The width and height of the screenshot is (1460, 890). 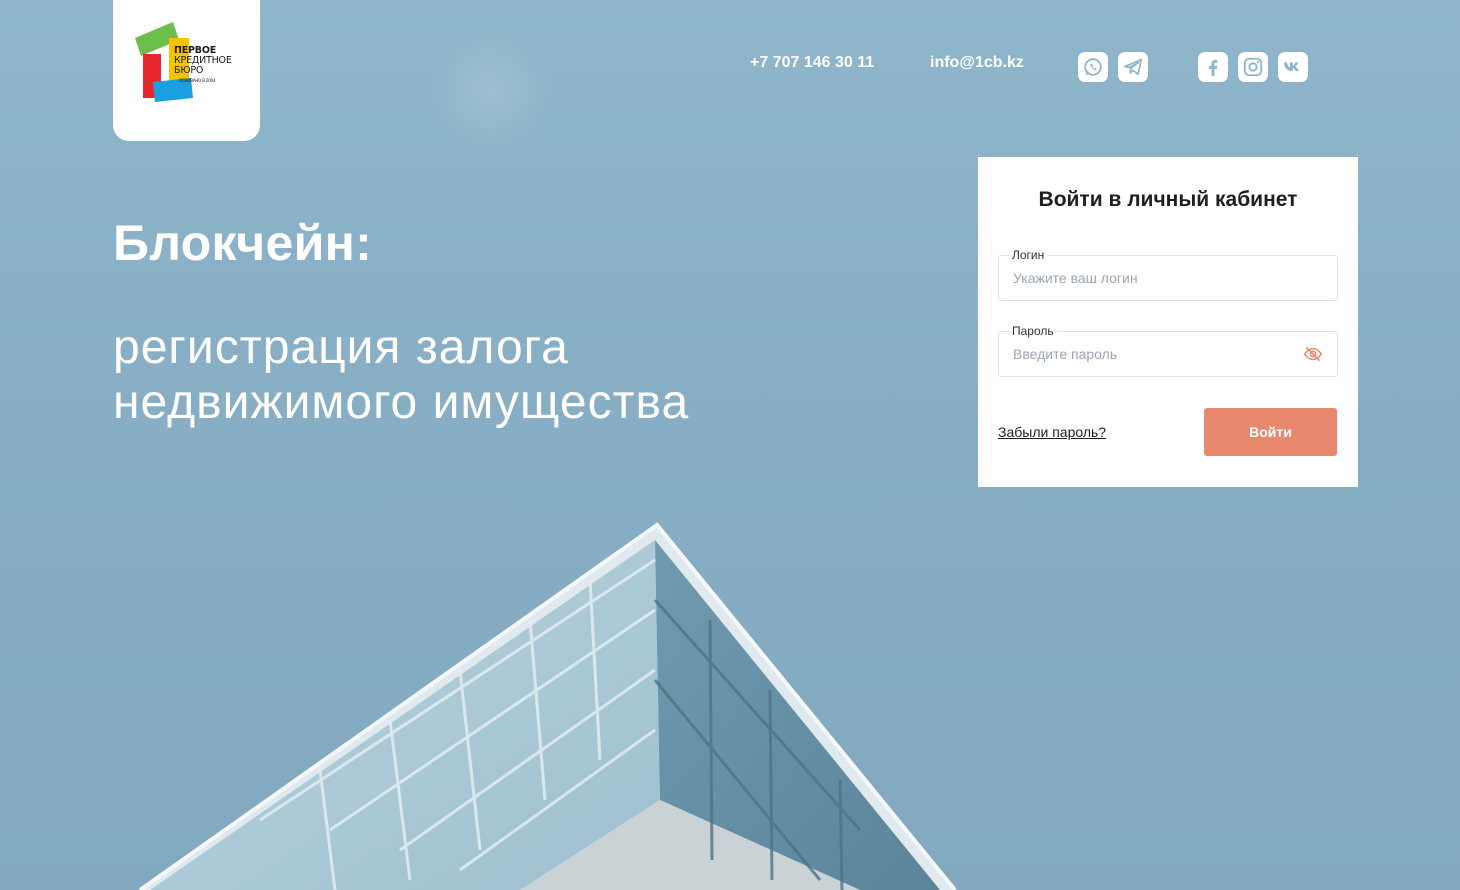 I want to click on password-field: Пароль, so click(x=1168, y=350).